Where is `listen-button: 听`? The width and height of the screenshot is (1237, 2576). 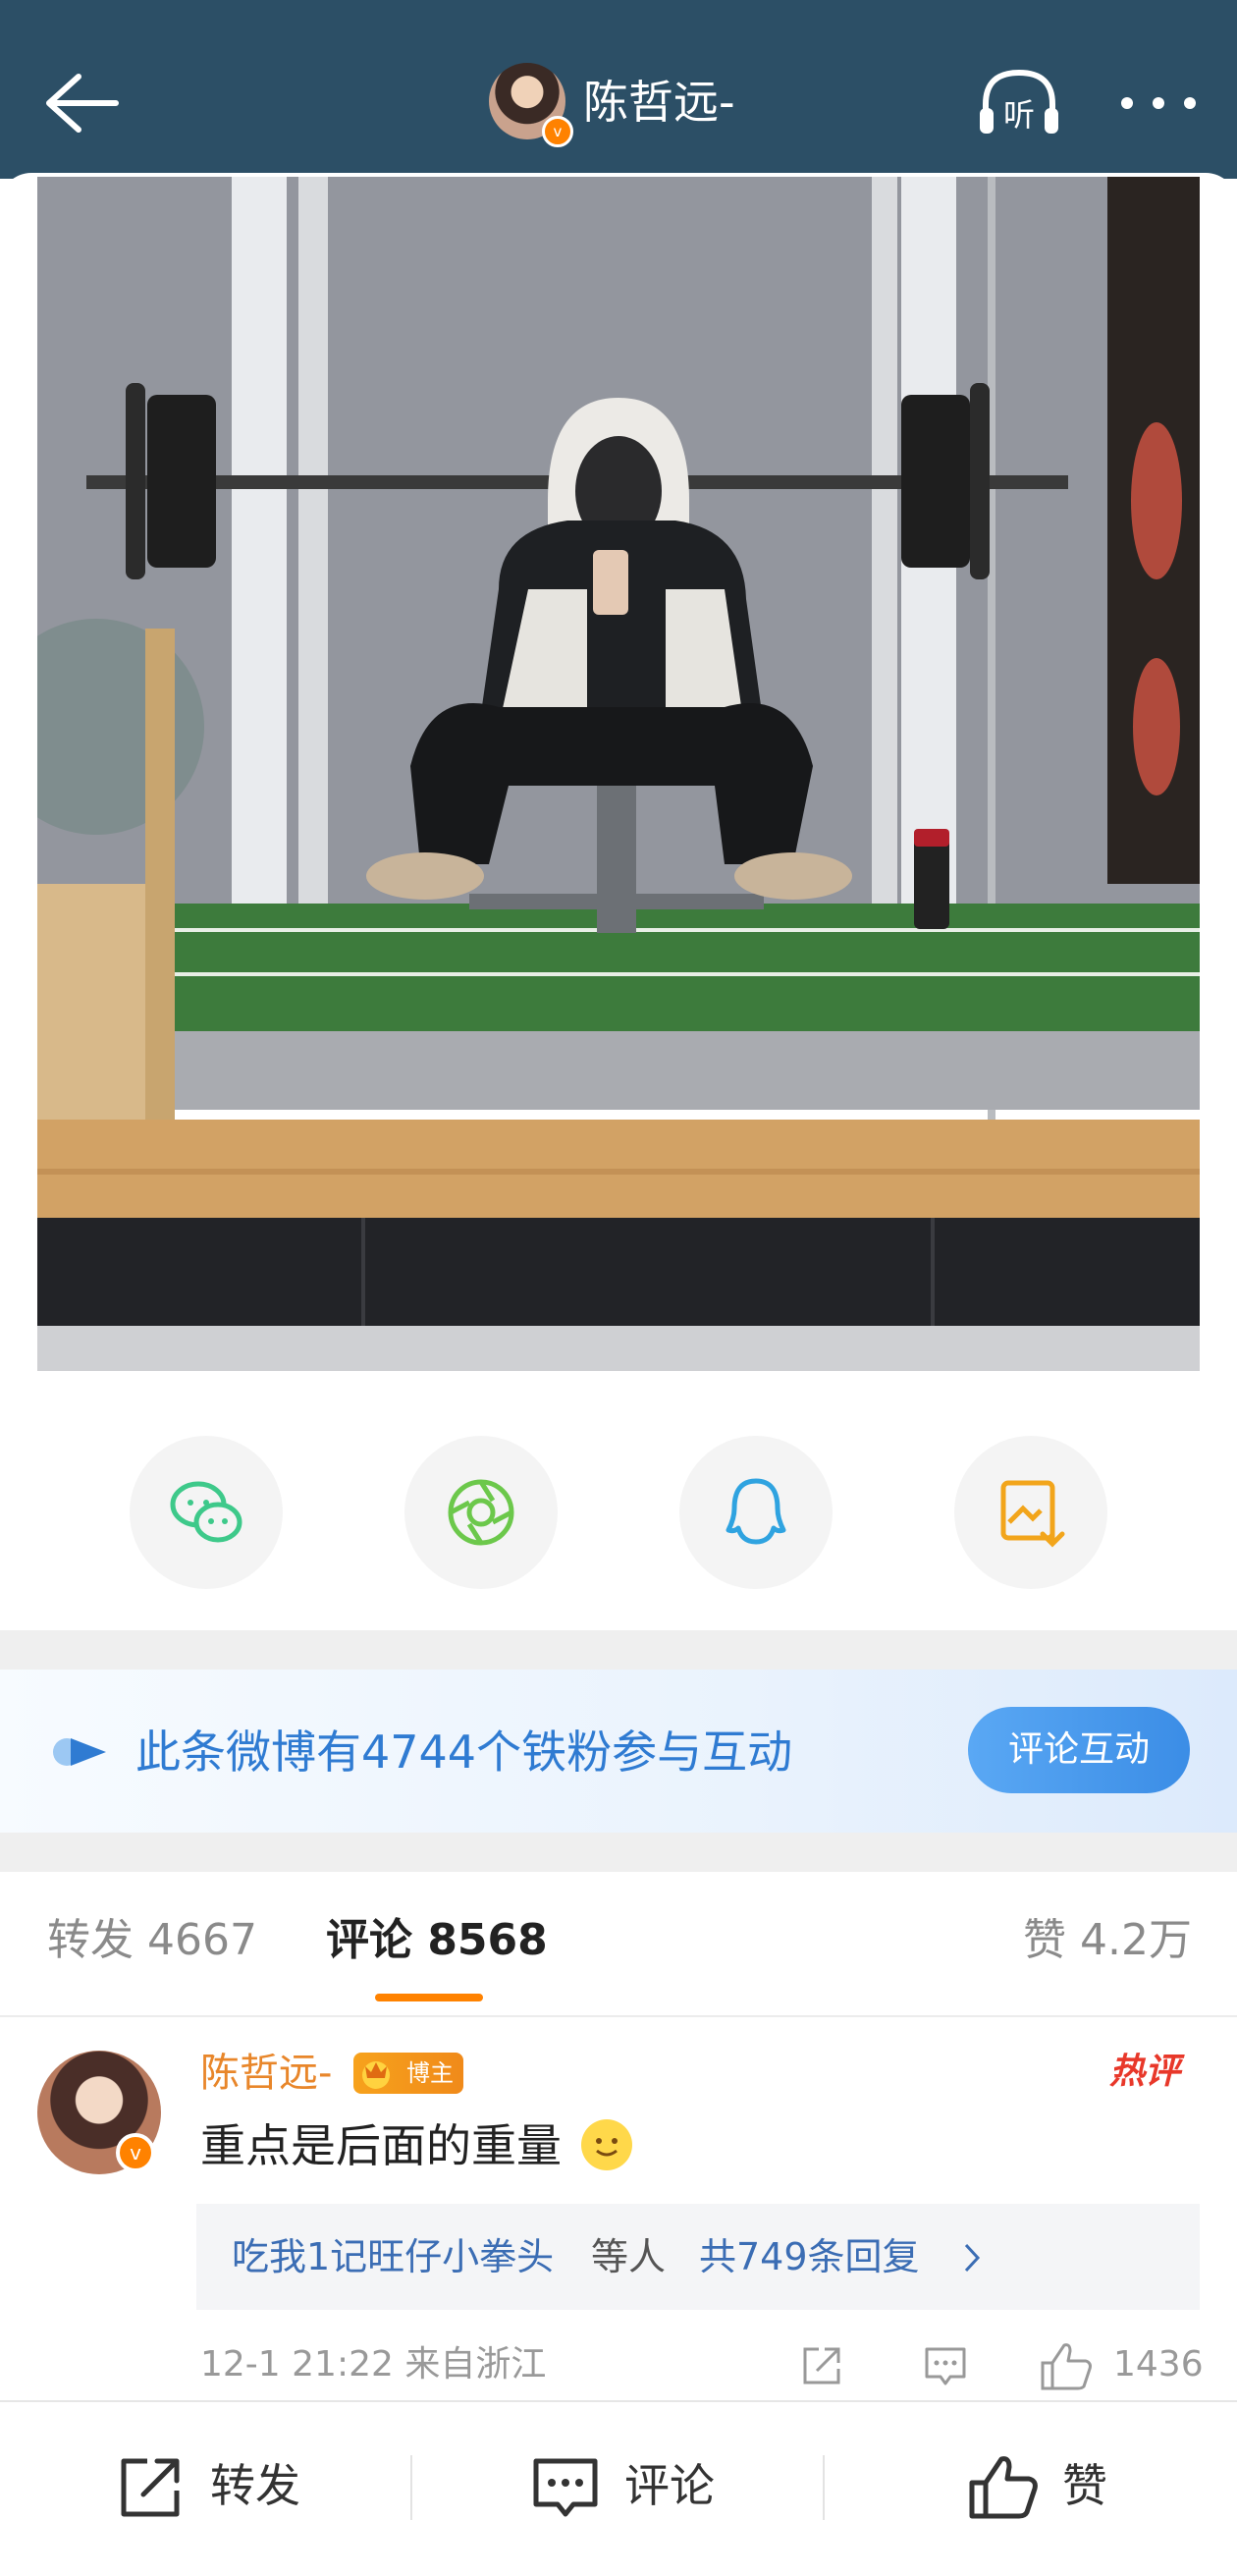 listen-button: 听 is located at coordinates (1019, 102).